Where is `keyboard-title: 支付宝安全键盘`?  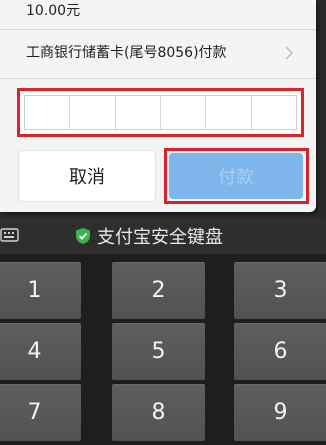 keyboard-title: 支付宝安全键盘 is located at coordinates (149, 236).